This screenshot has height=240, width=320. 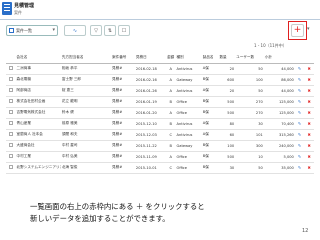 I want to click on column-header: 案件番号, so click(x=123, y=58).